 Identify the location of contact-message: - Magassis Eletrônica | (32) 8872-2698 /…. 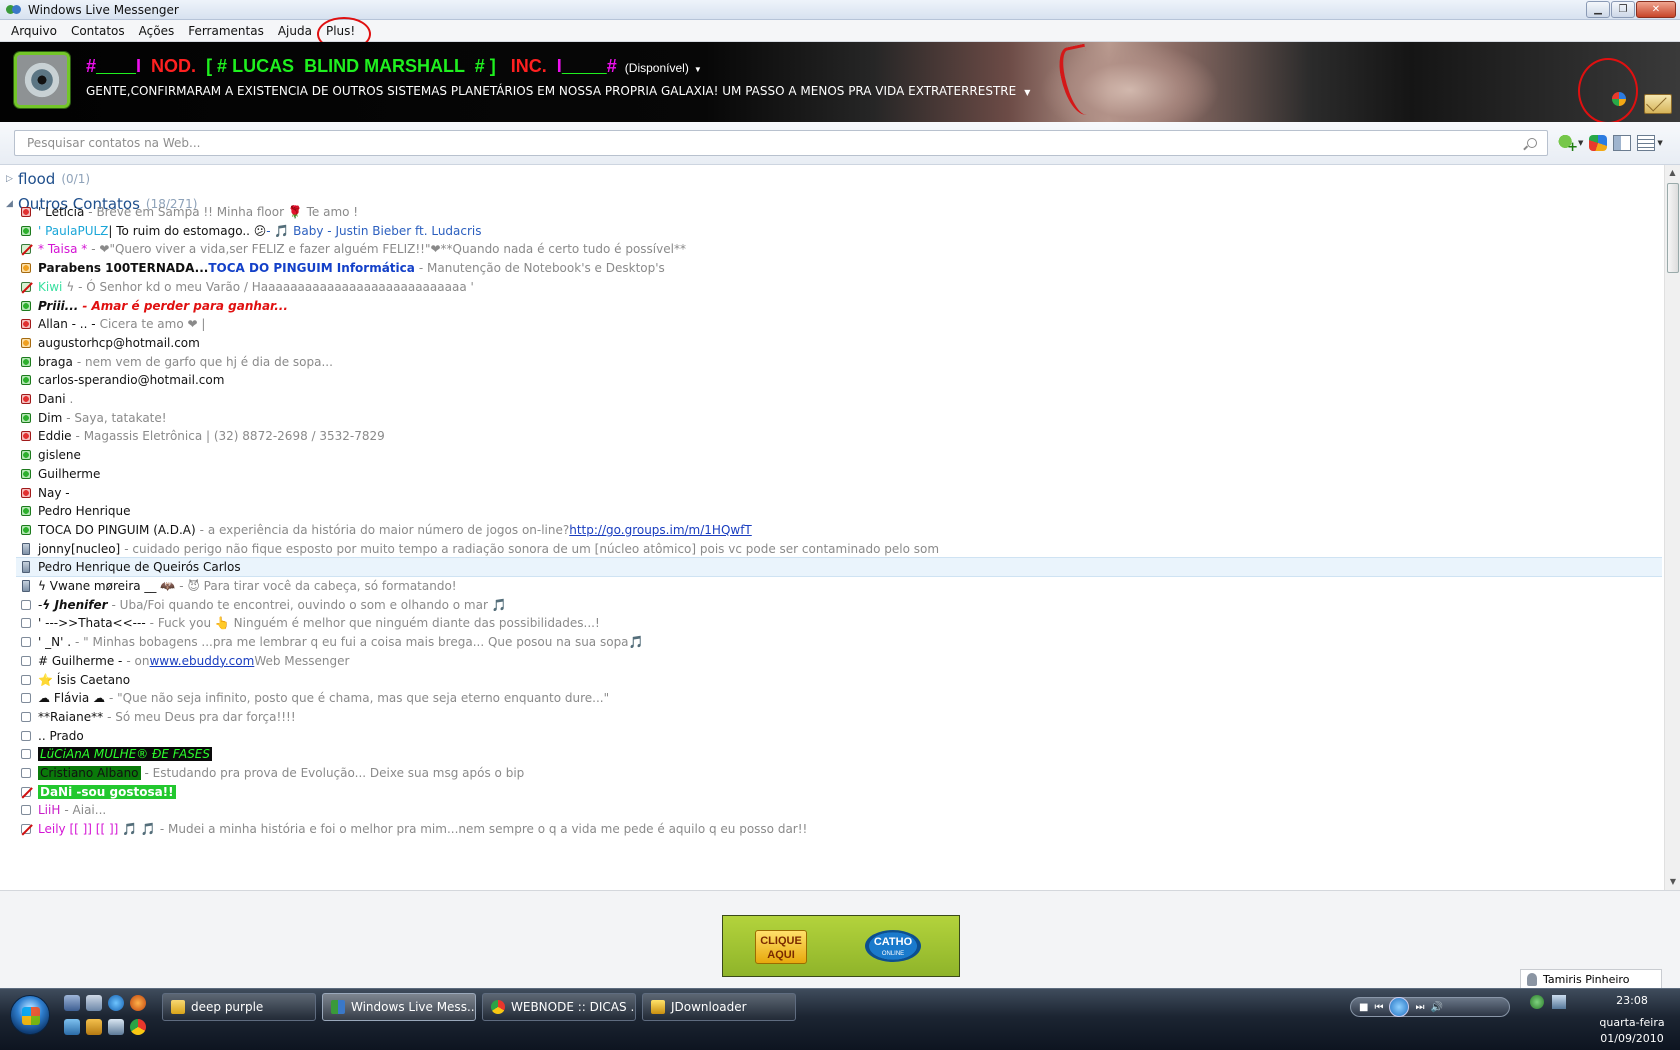
(230, 436).